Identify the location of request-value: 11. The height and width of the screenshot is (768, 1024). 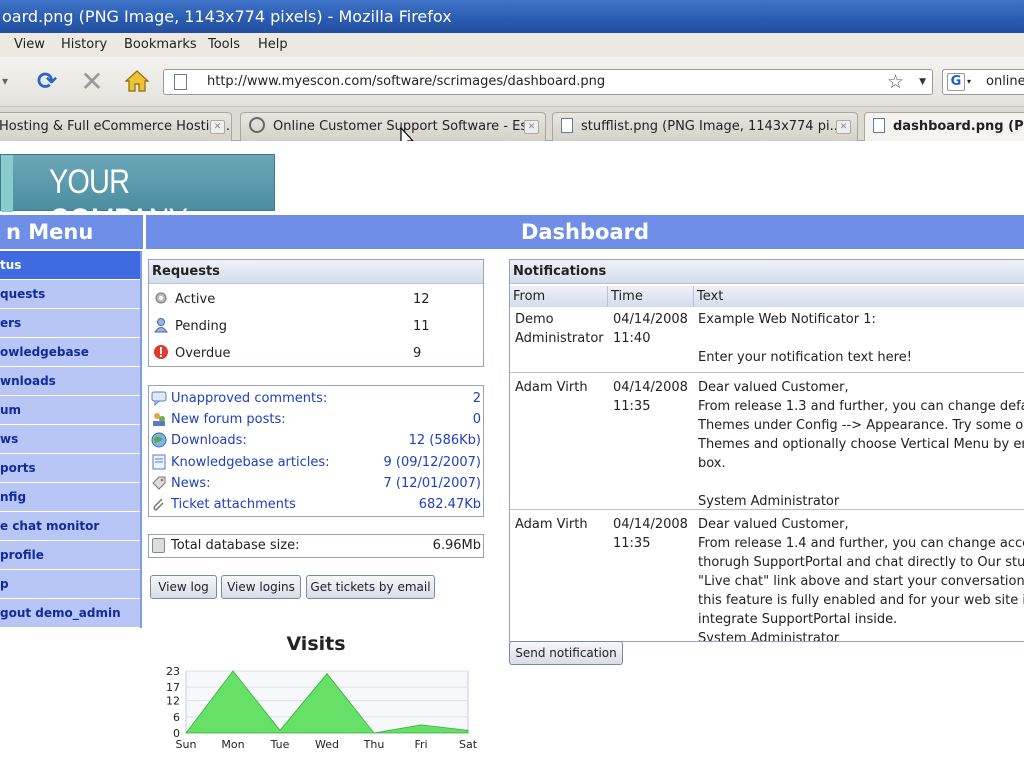
(421, 326).